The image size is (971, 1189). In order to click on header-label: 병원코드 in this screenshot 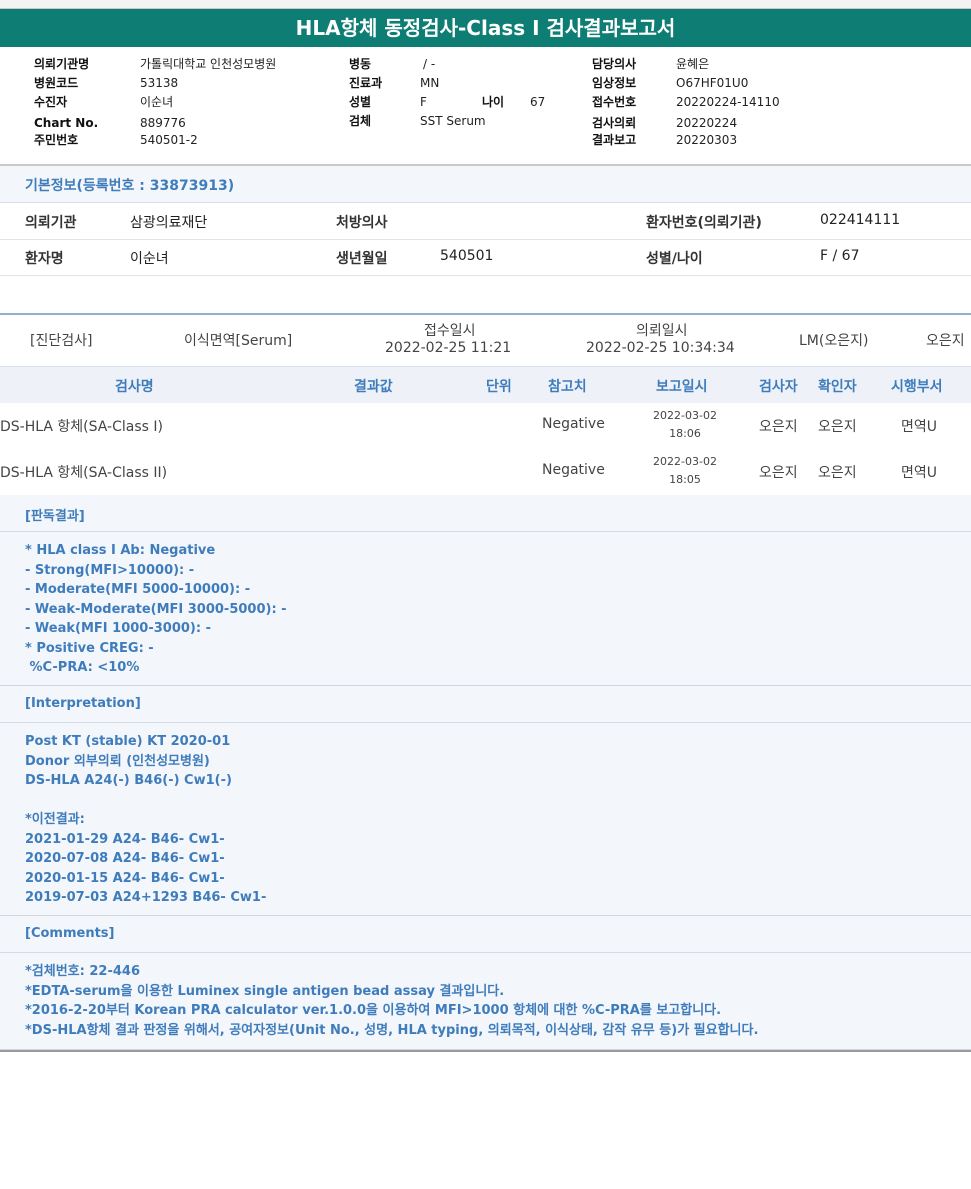, I will do `click(56, 83)`.